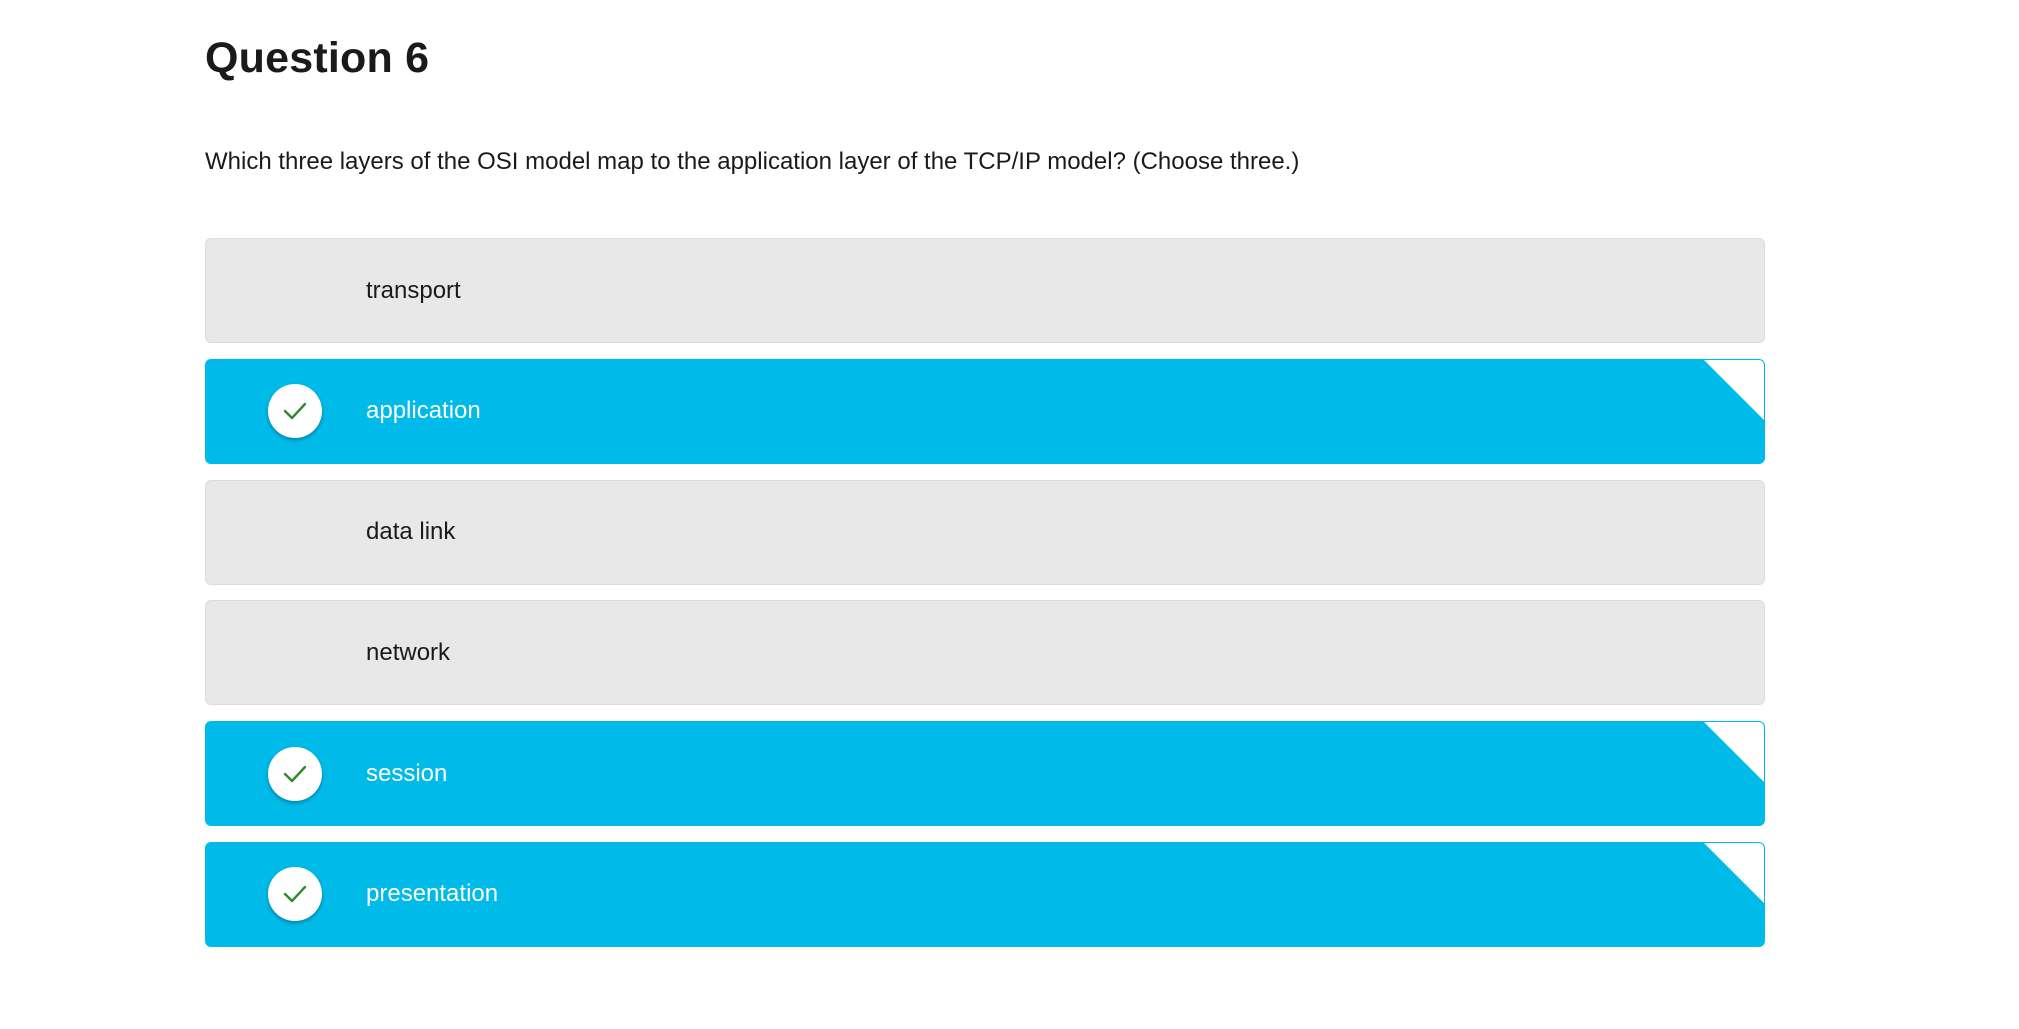 This screenshot has height=1029, width=2019. Describe the element at coordinates (985, 894) in the screenshot. I see `answer-option: presentation` at that location.